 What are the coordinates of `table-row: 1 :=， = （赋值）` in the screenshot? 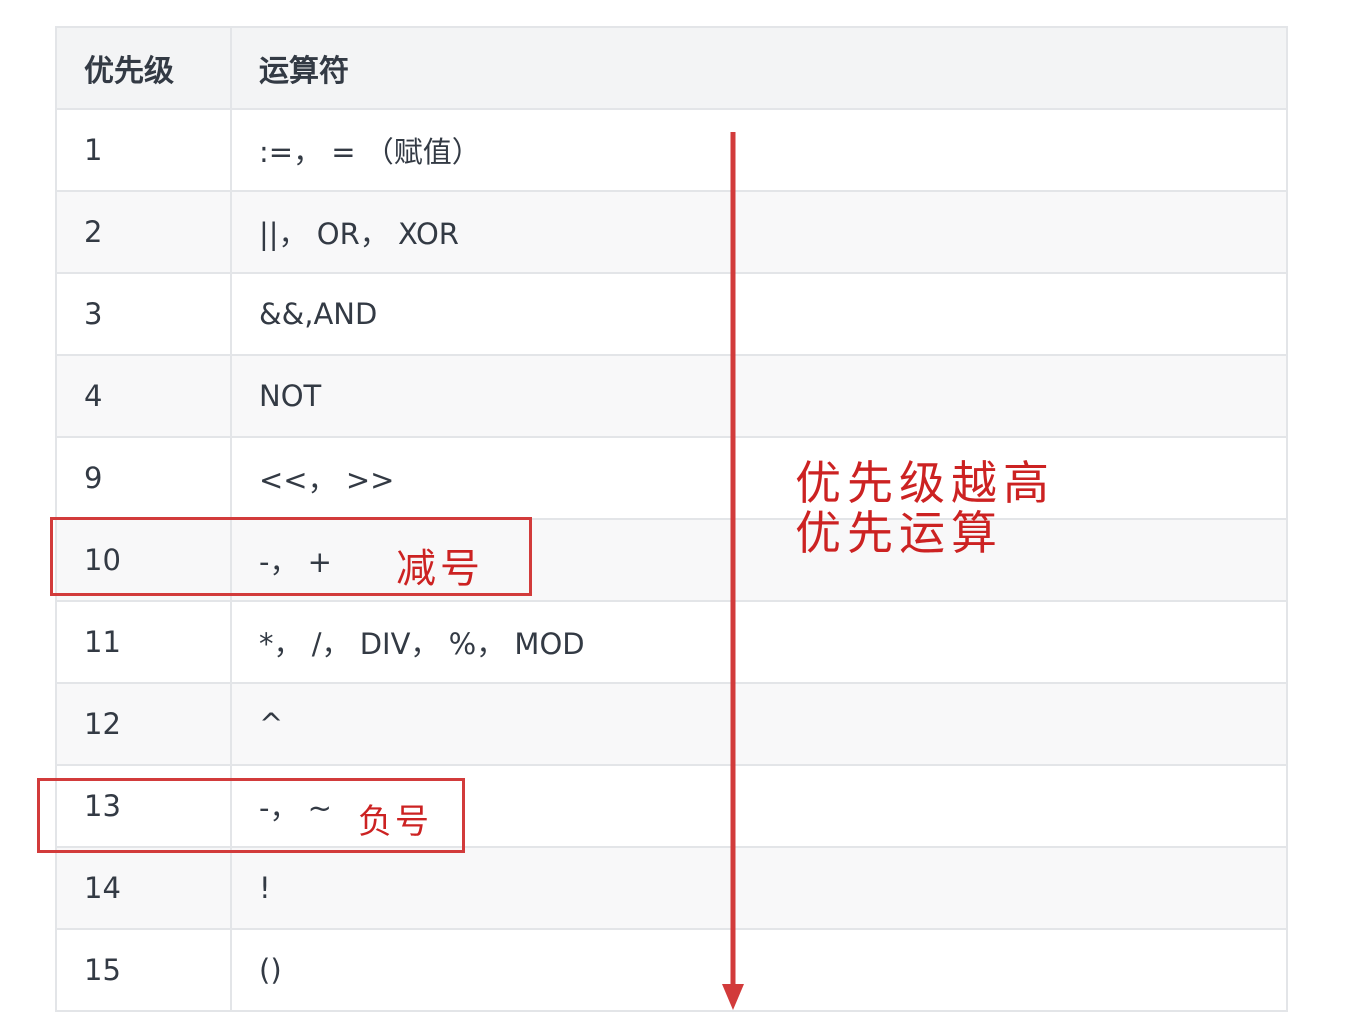 It's located at (671, 150).